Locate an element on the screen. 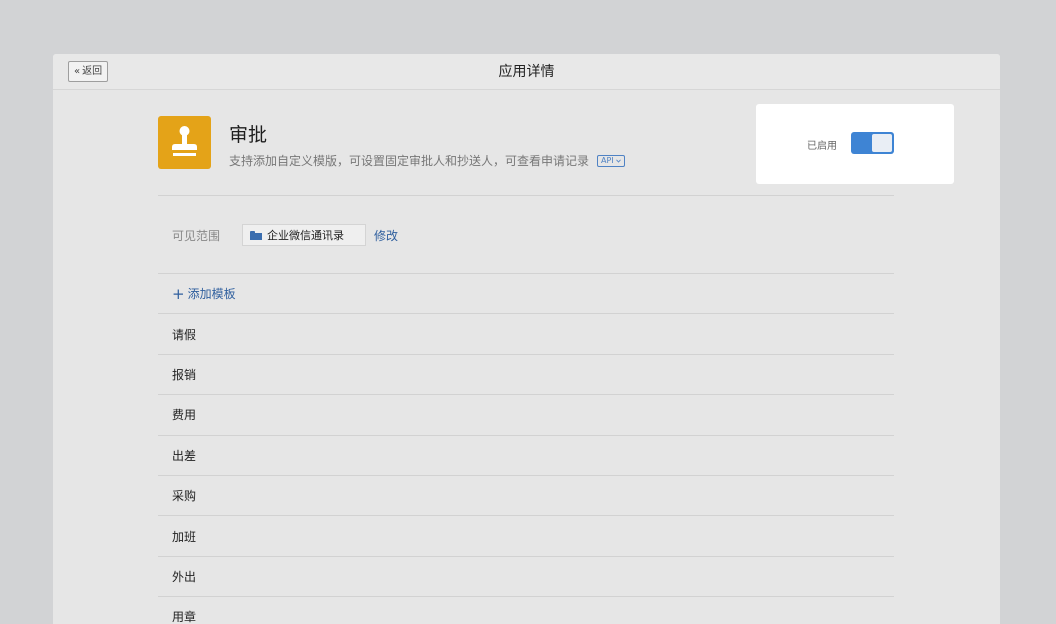 This screenshot has height=624, width=1056. template-item: 请假 is located at coordinates (526, 333).